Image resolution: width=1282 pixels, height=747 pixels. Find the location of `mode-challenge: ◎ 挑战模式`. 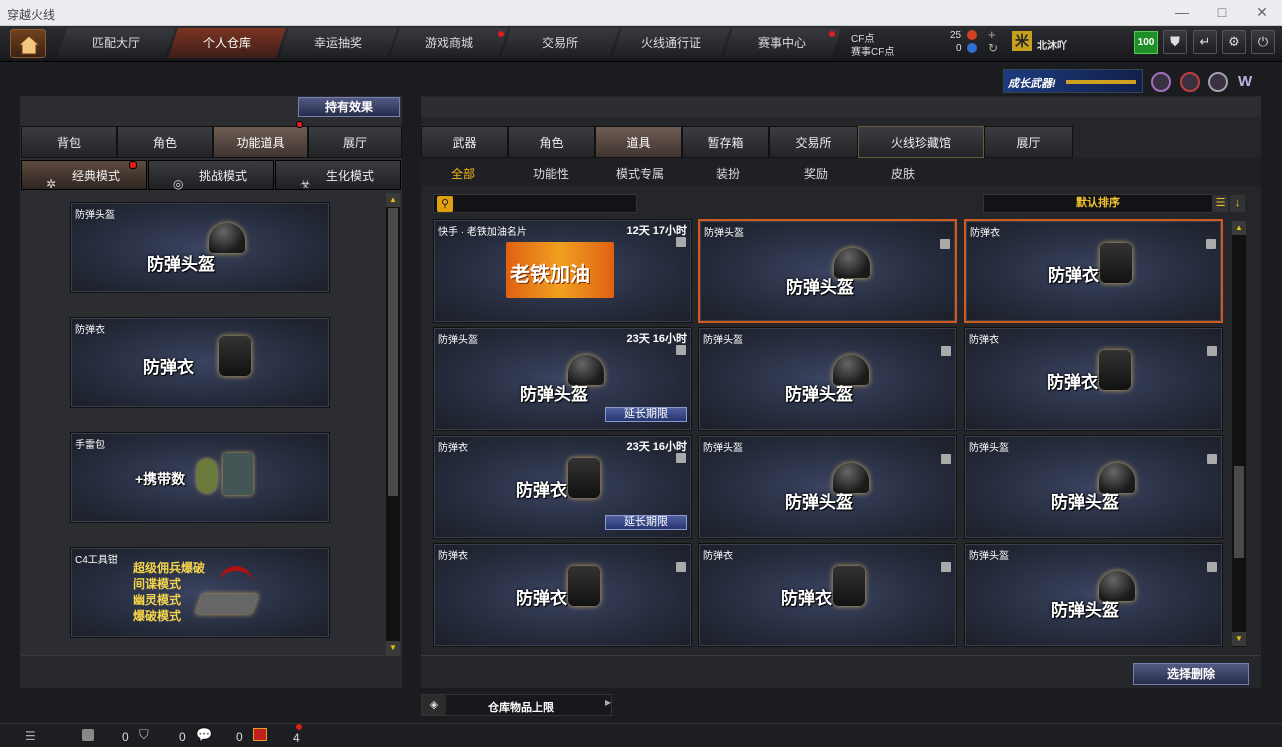

mode-challenge: ◎ 挑战模式 is located at coordinates (211, 175).